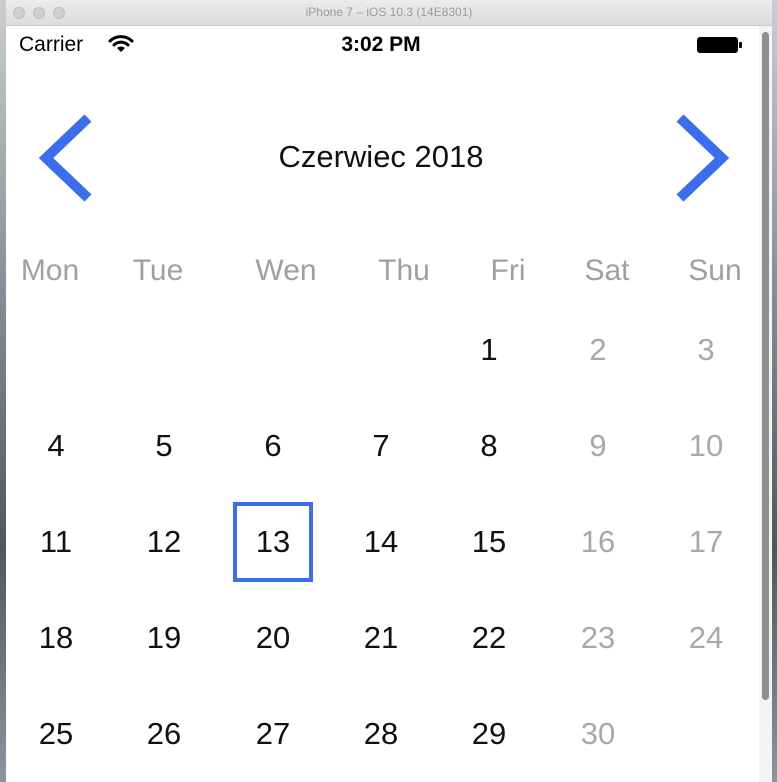  I want to click on scrollbar, so click(765, 404).